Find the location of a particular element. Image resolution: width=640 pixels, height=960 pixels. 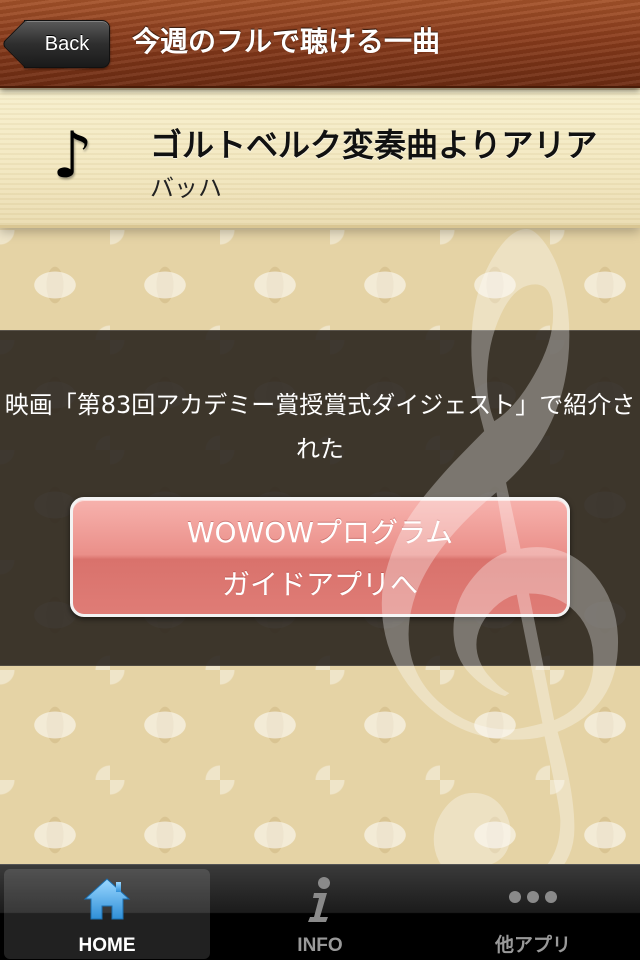

back-button-label: Back is located at coordinates (67, 44).